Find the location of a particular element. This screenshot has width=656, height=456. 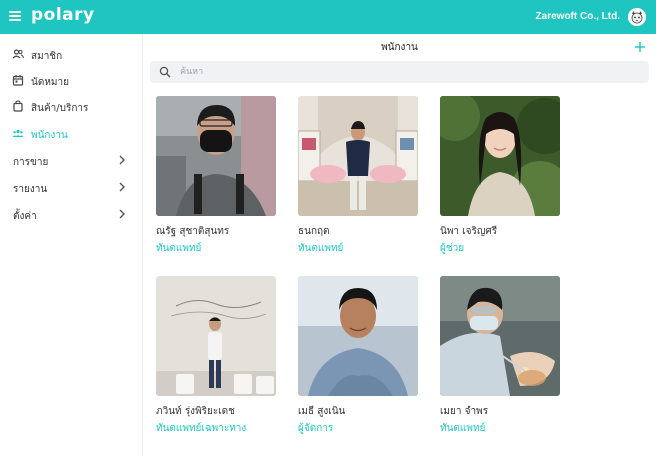

employee-name: ภวินท์ รุ่งพิริยะเดช is located at coordinates (195, 411).